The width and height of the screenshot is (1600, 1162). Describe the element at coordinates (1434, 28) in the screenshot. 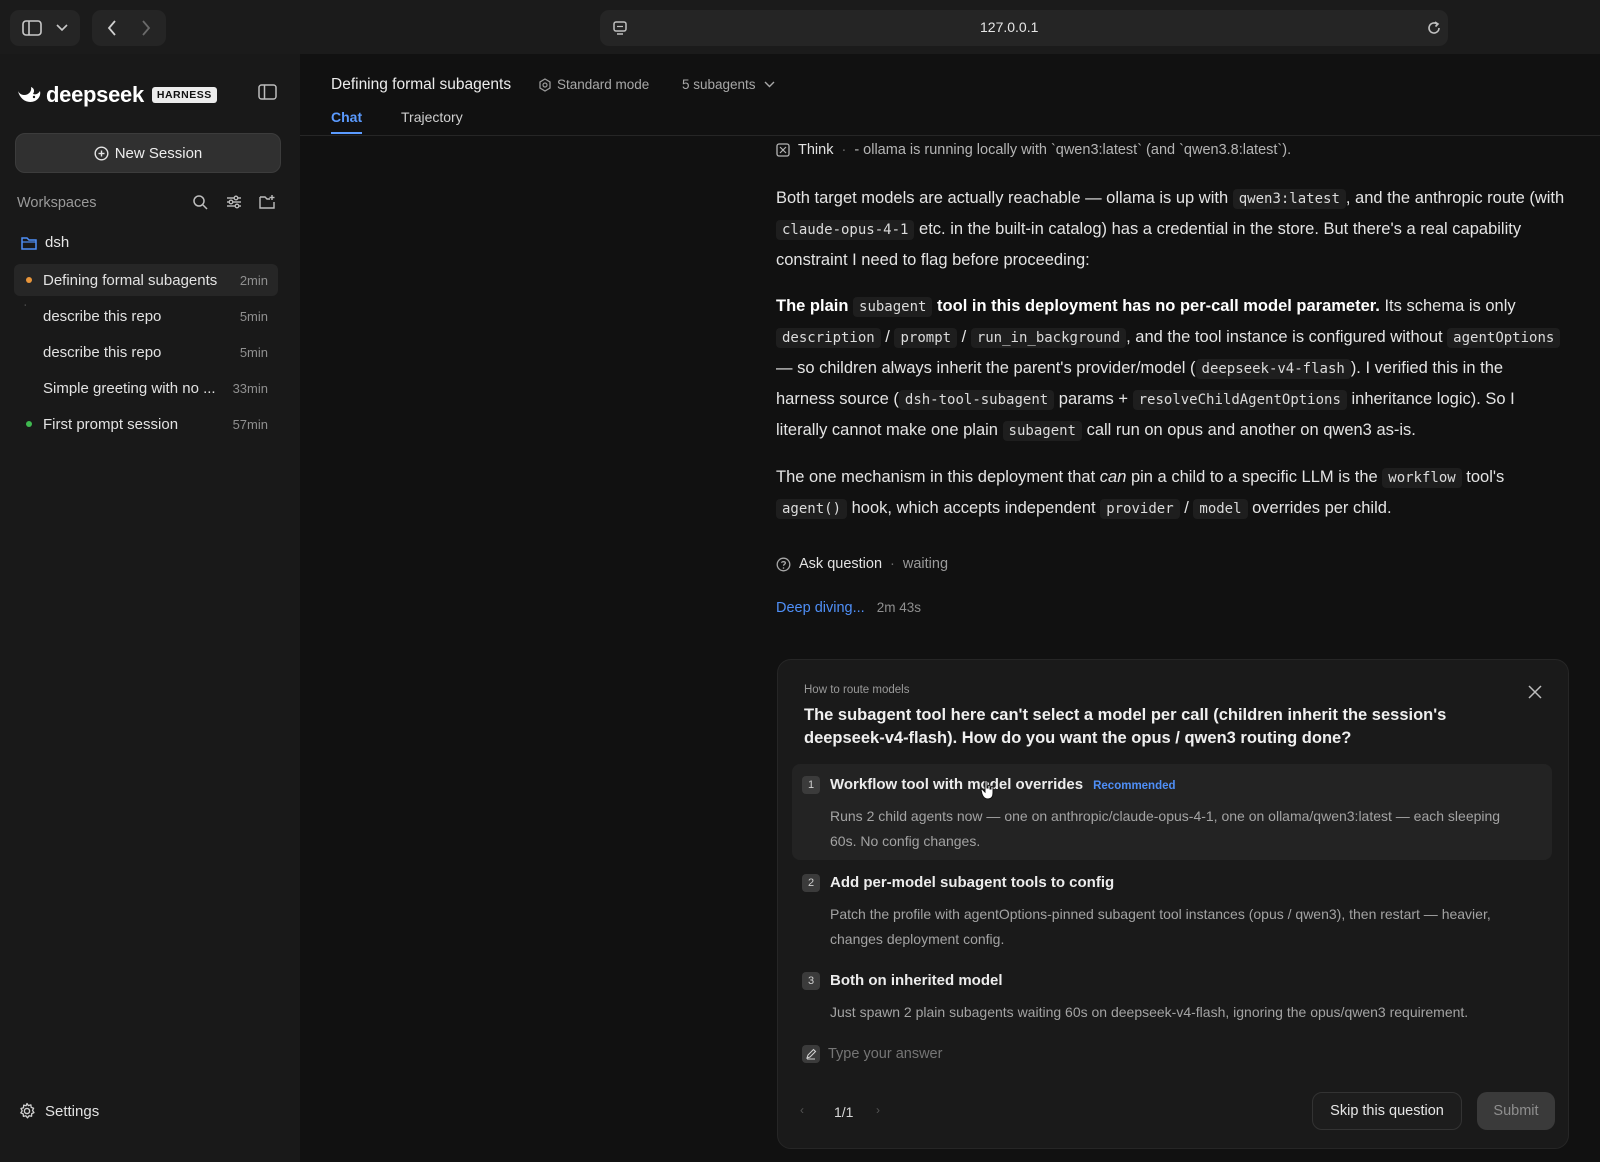

I see `reload-icon` at that location.